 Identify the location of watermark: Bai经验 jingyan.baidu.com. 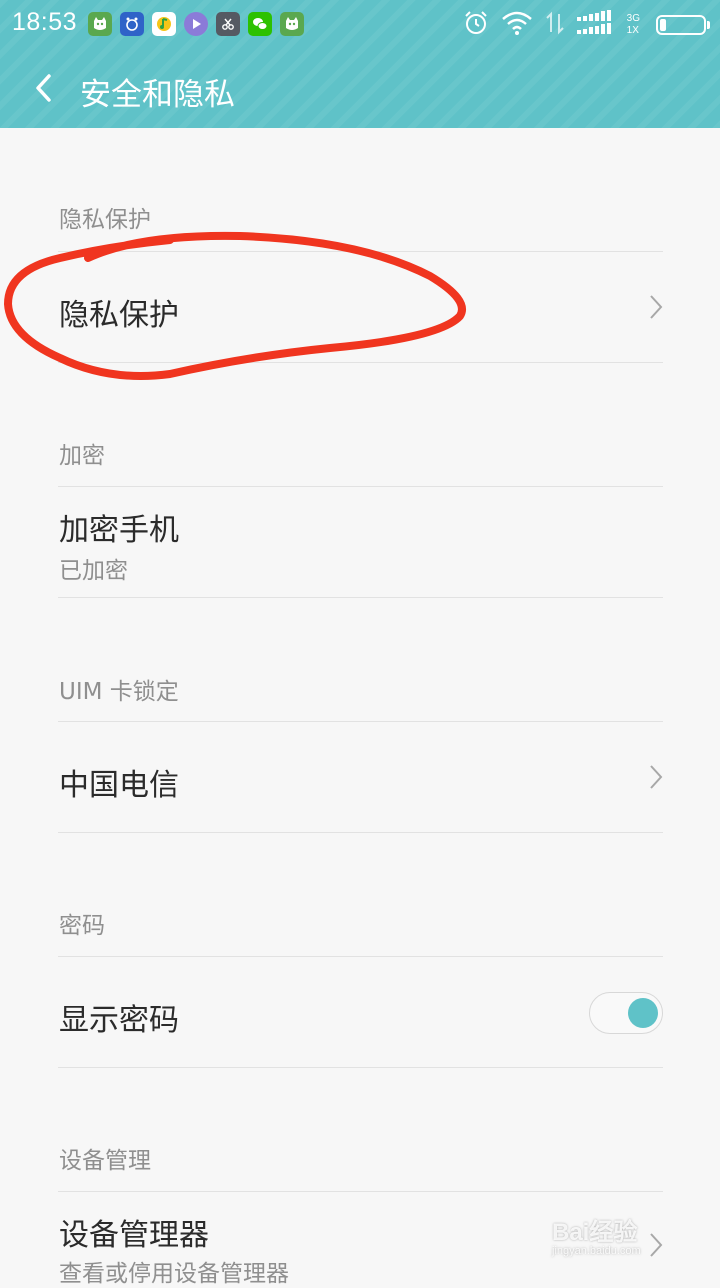
(627, 1242).